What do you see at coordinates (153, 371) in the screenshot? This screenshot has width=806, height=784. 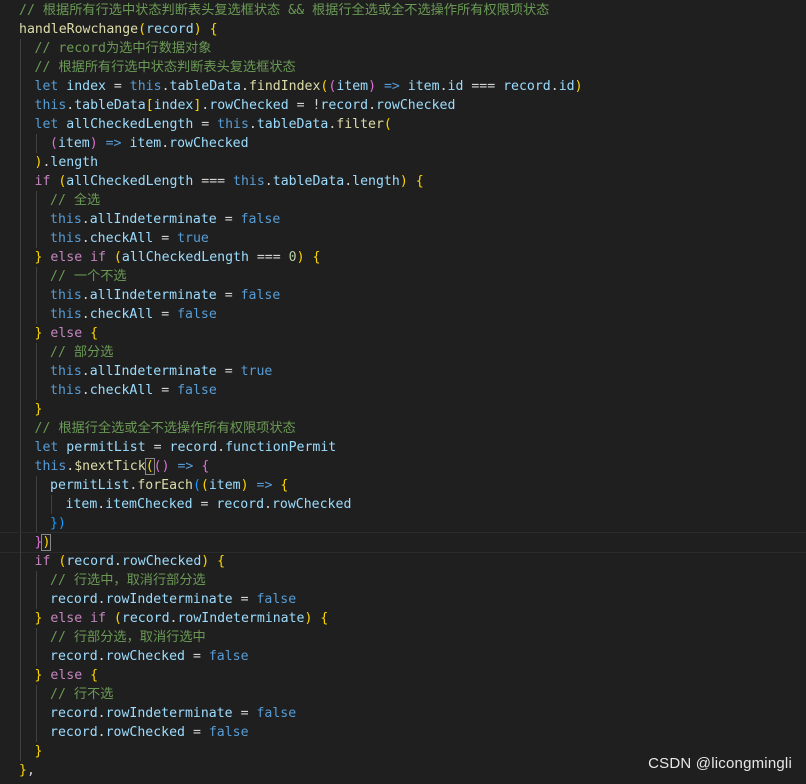 I see `code-token: allIndeterminate` at bounding box center [153, 371].